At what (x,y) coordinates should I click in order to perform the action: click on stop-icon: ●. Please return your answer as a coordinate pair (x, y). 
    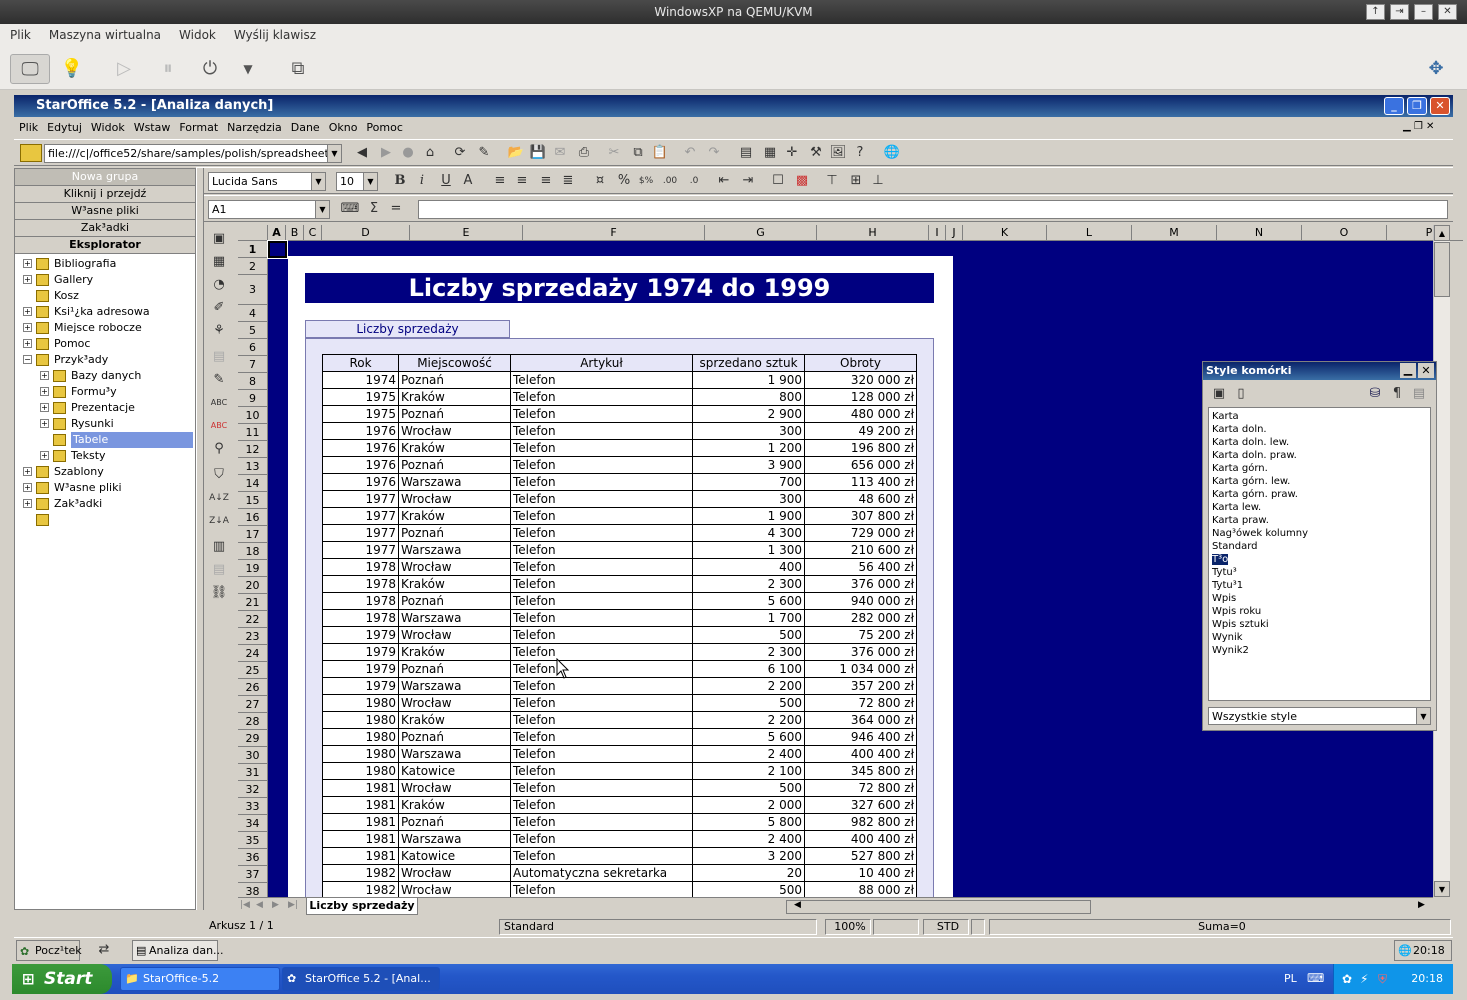
    Looking at the image, I should click on (408, 153).